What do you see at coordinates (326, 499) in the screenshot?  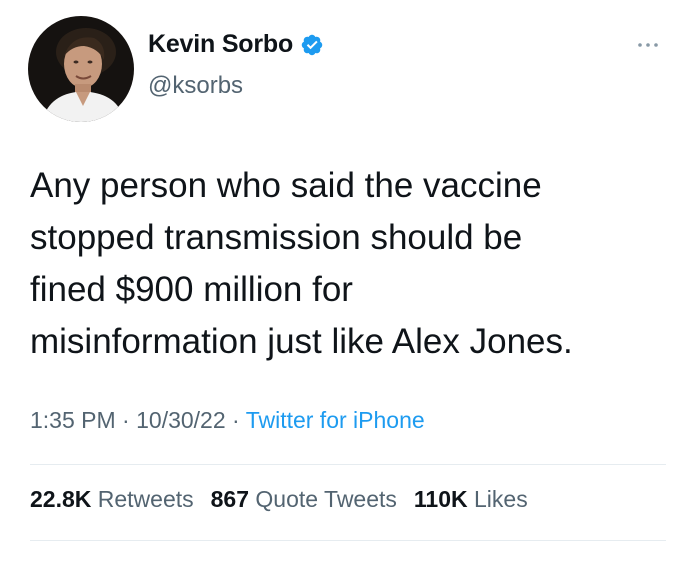 I see `quote-tweets-label: Quote Tweets` at bounding box center [326, 499].